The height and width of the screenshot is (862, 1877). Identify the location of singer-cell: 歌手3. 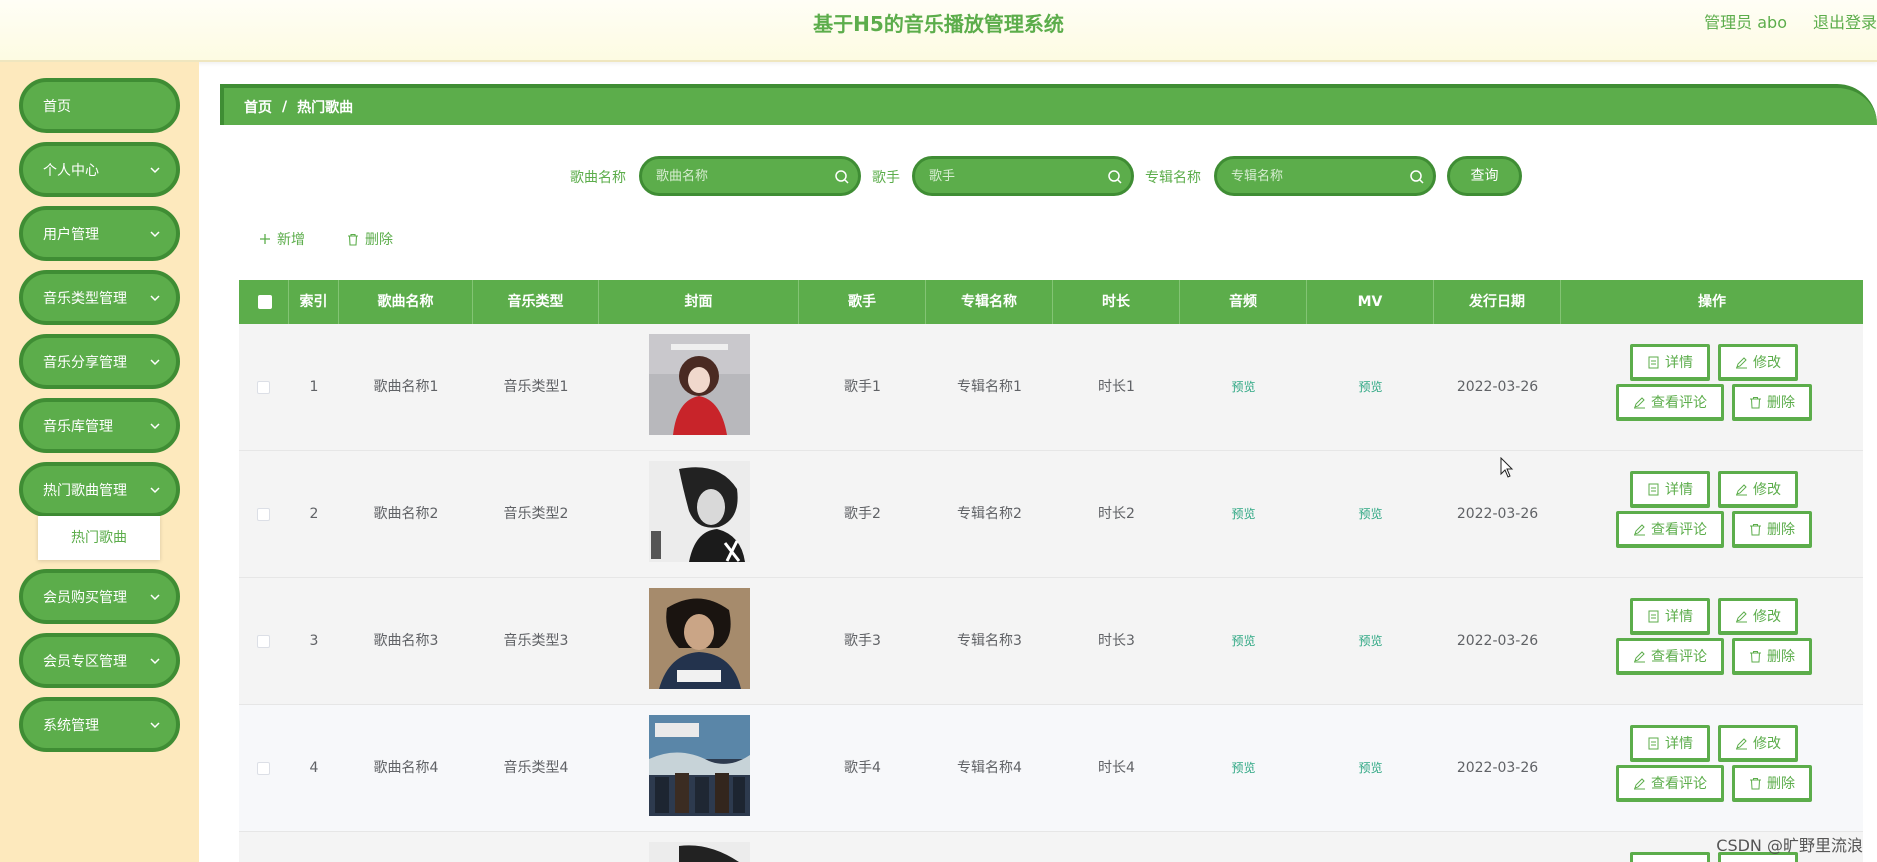
(862, 641).